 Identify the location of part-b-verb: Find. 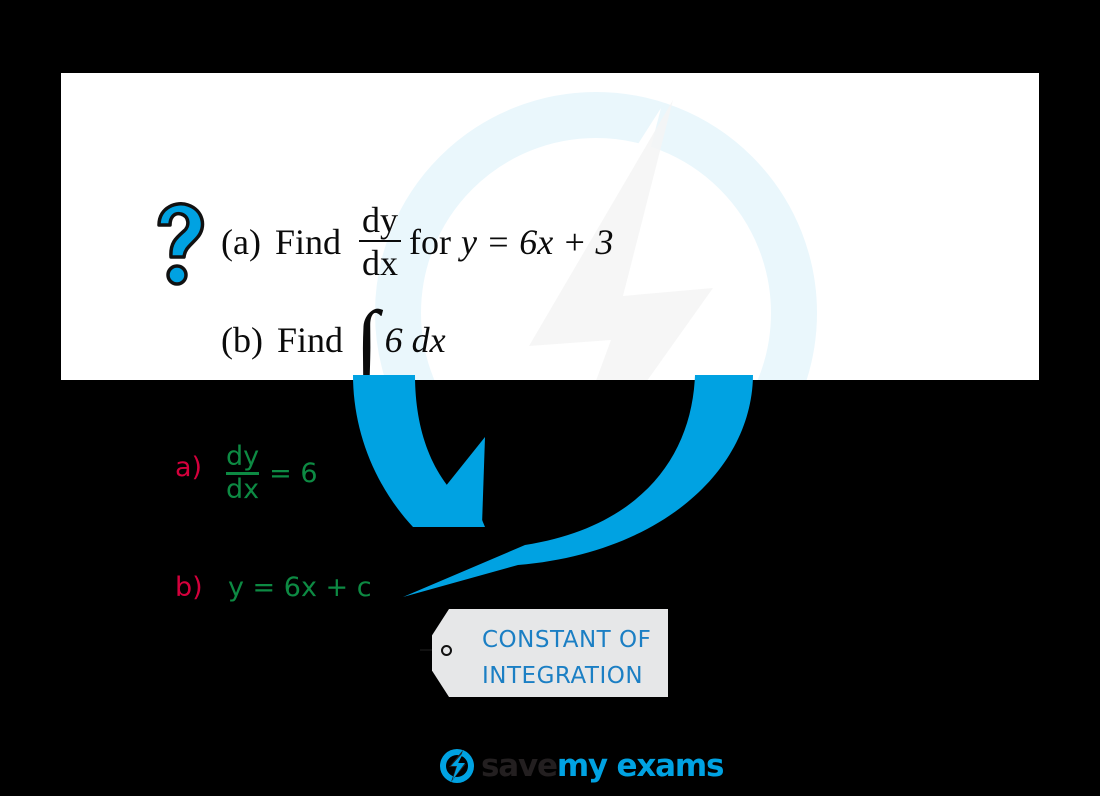
(310, 339).